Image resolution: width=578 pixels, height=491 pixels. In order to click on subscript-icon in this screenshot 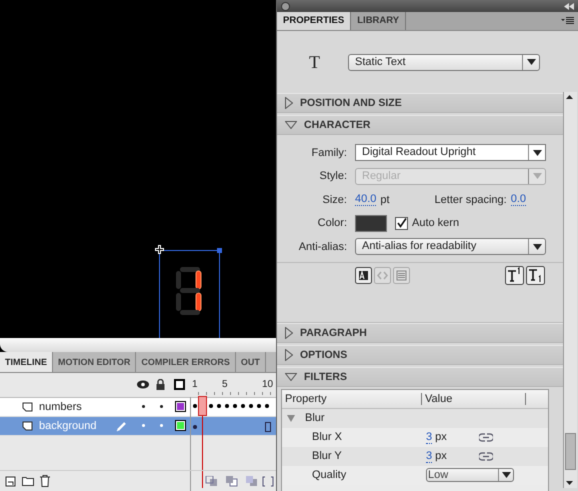, I will do `click(535, 275)`.